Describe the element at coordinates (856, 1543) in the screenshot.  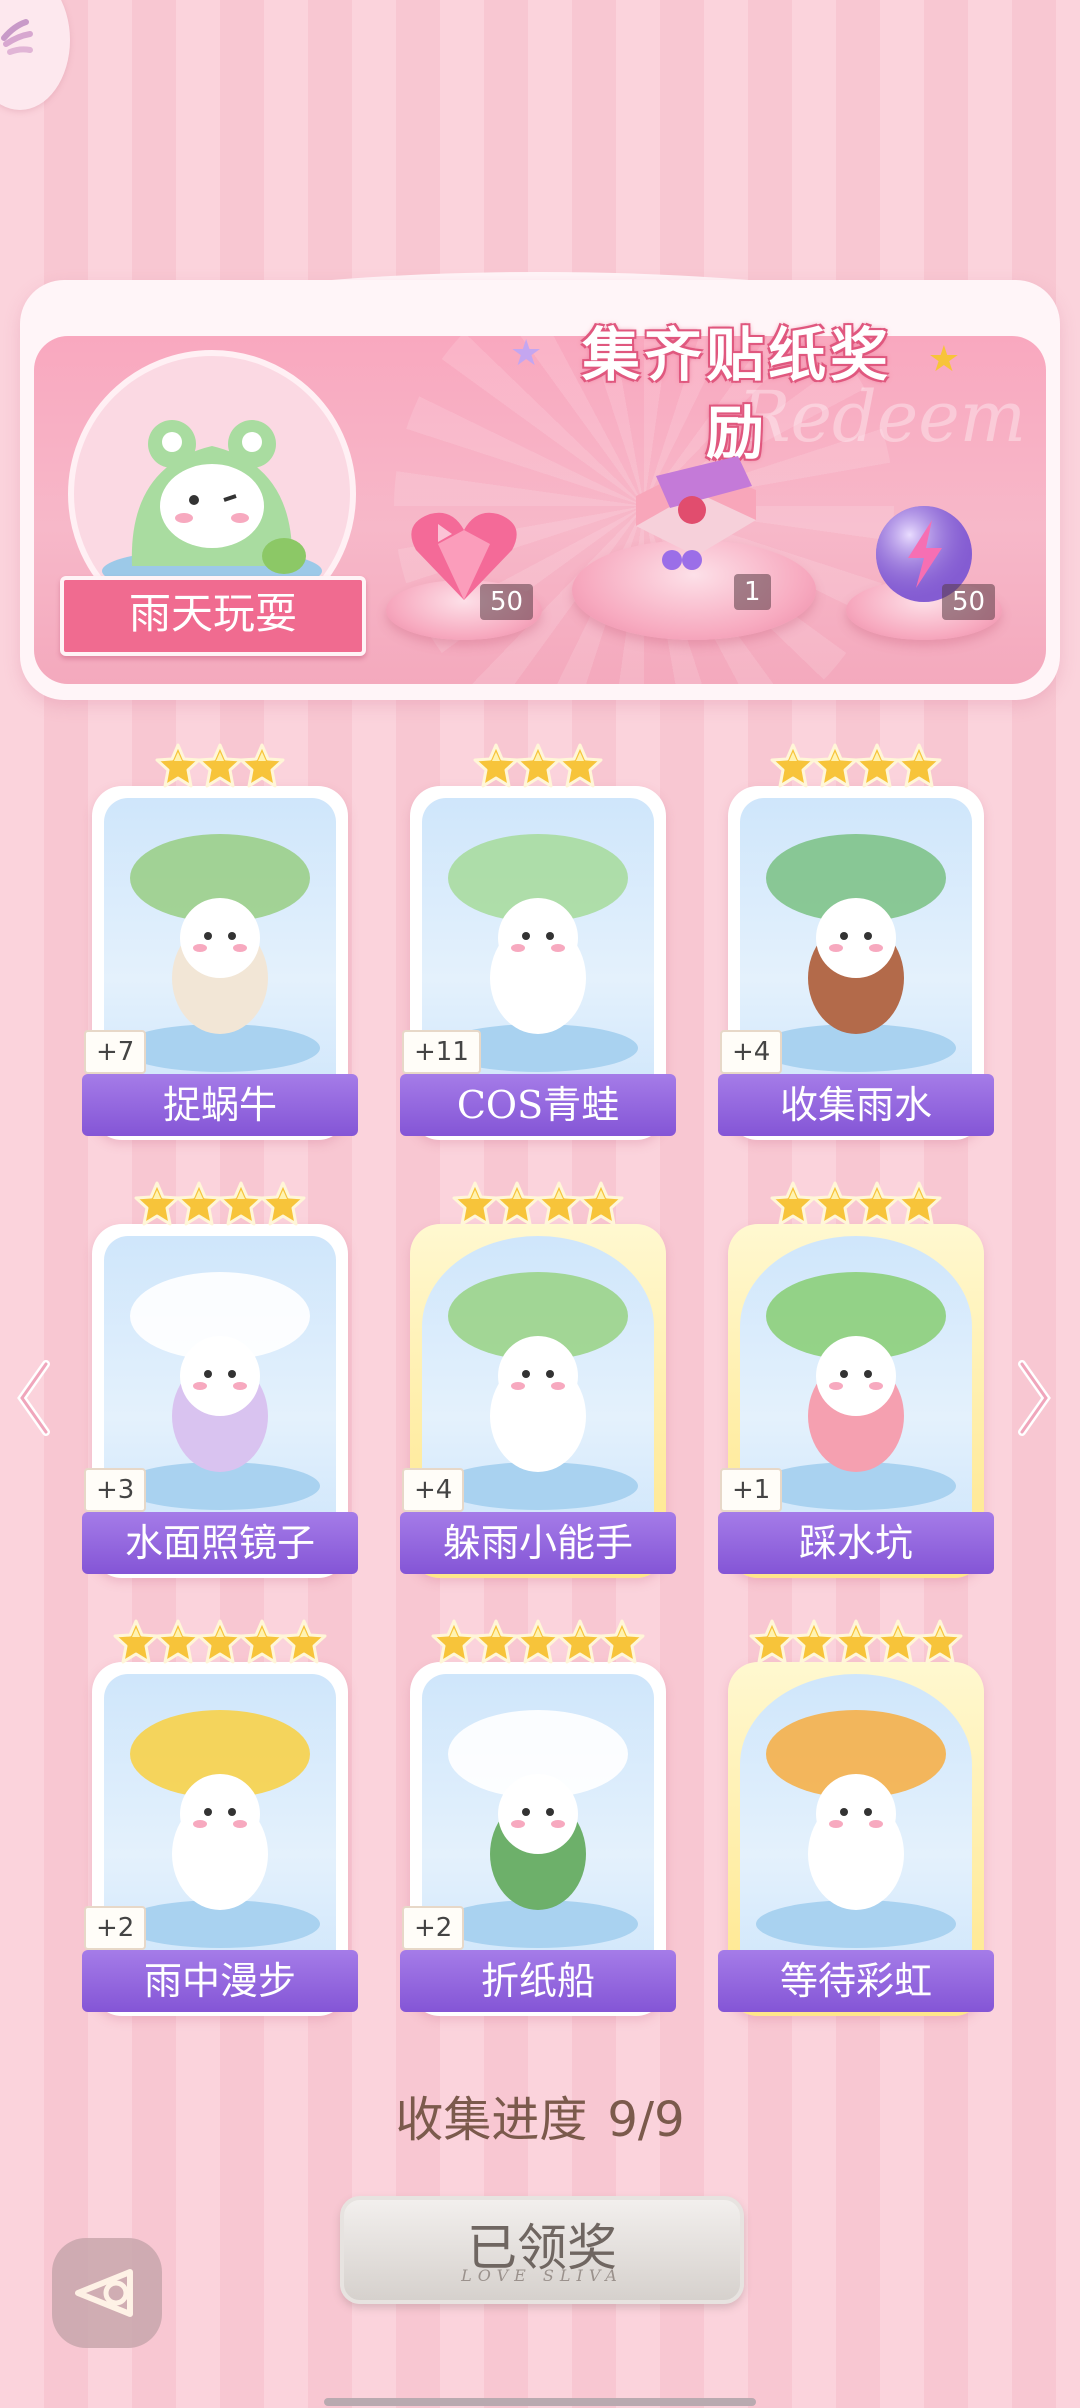
I see `sticker-name: 踩水坑` at that location.